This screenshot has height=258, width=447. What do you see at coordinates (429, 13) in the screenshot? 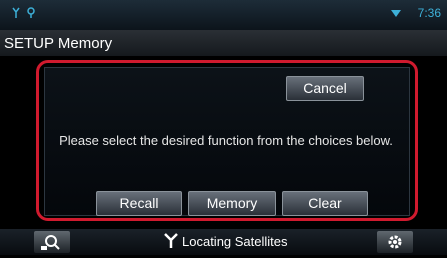
I see `clock: 7:36` at bounding box center [429, 13].